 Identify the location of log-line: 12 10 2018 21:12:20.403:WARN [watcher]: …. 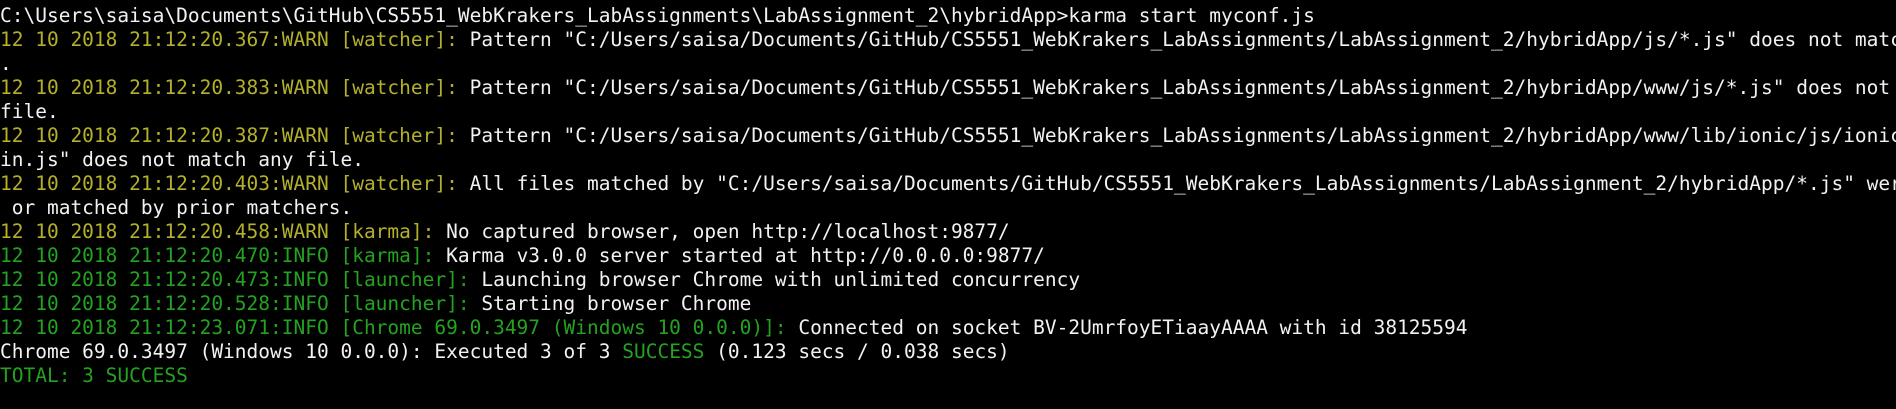
(948, 184).